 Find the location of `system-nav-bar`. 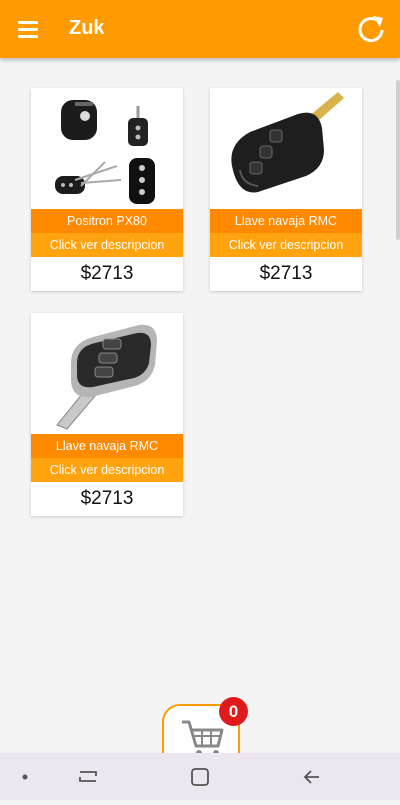

system-nav-bar is located at coordinates (200, 776).